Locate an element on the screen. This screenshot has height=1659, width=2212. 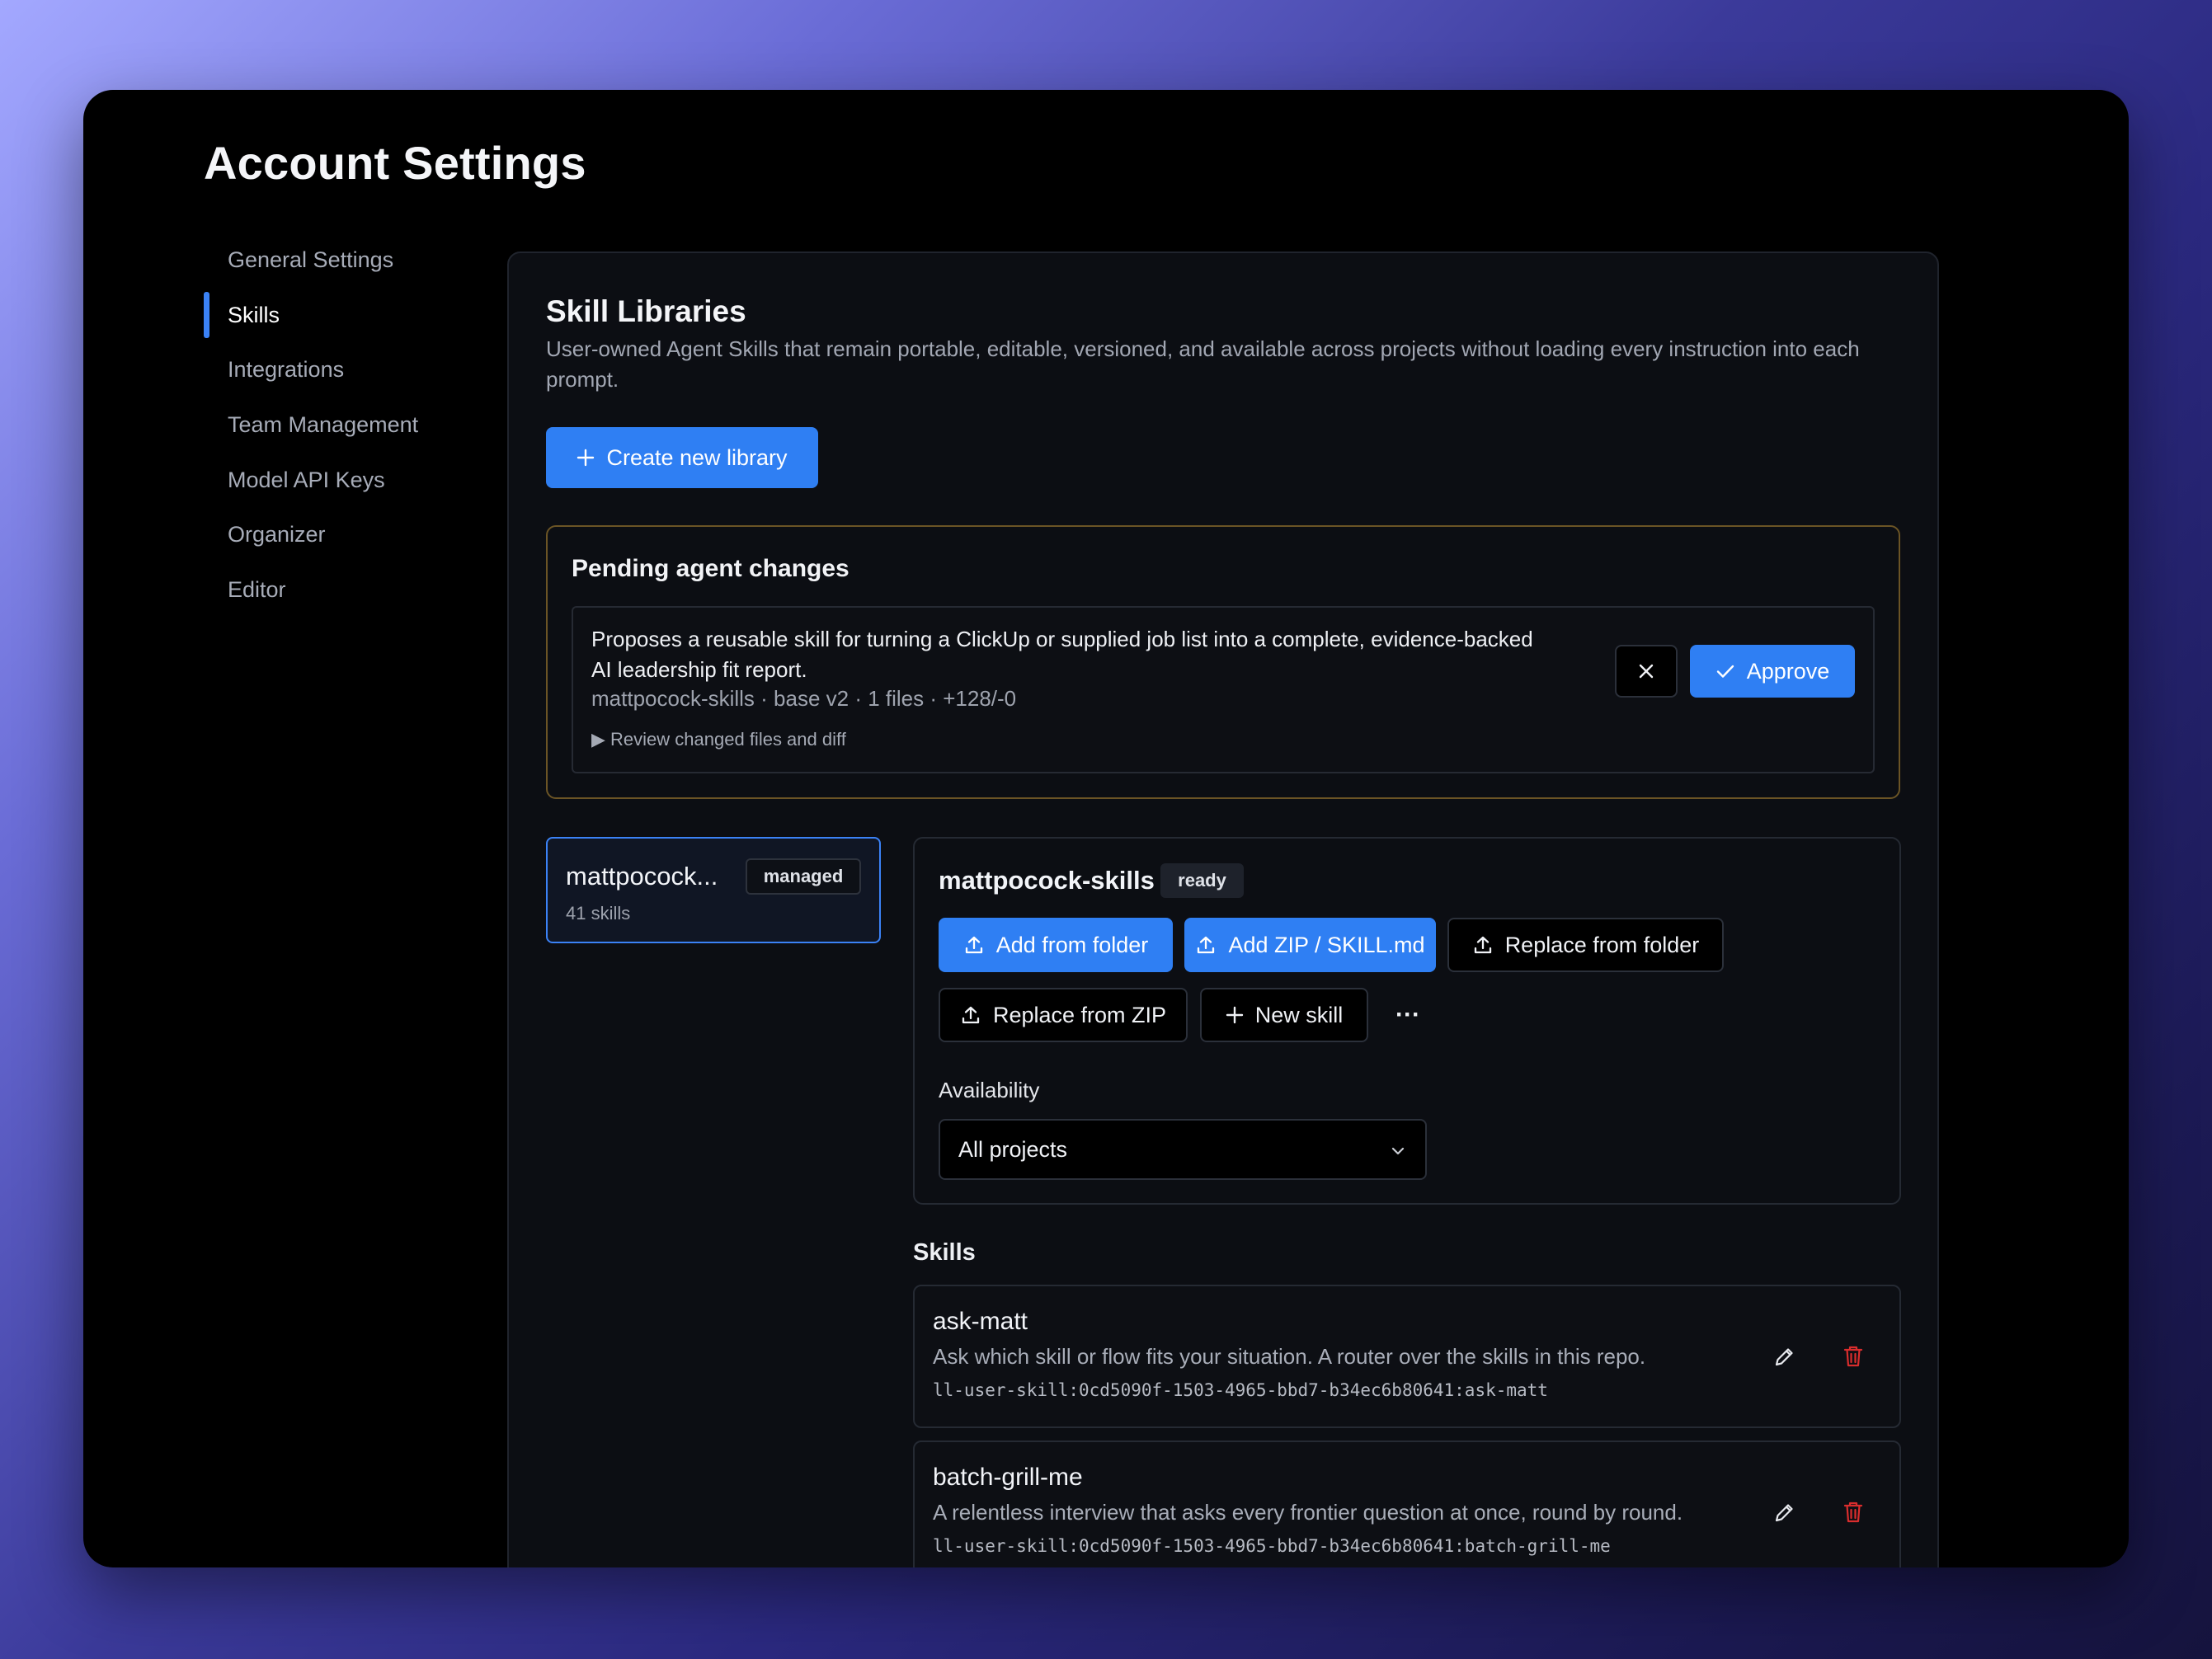
section-title: Skill Libraries is located at coordinates (646, 311).